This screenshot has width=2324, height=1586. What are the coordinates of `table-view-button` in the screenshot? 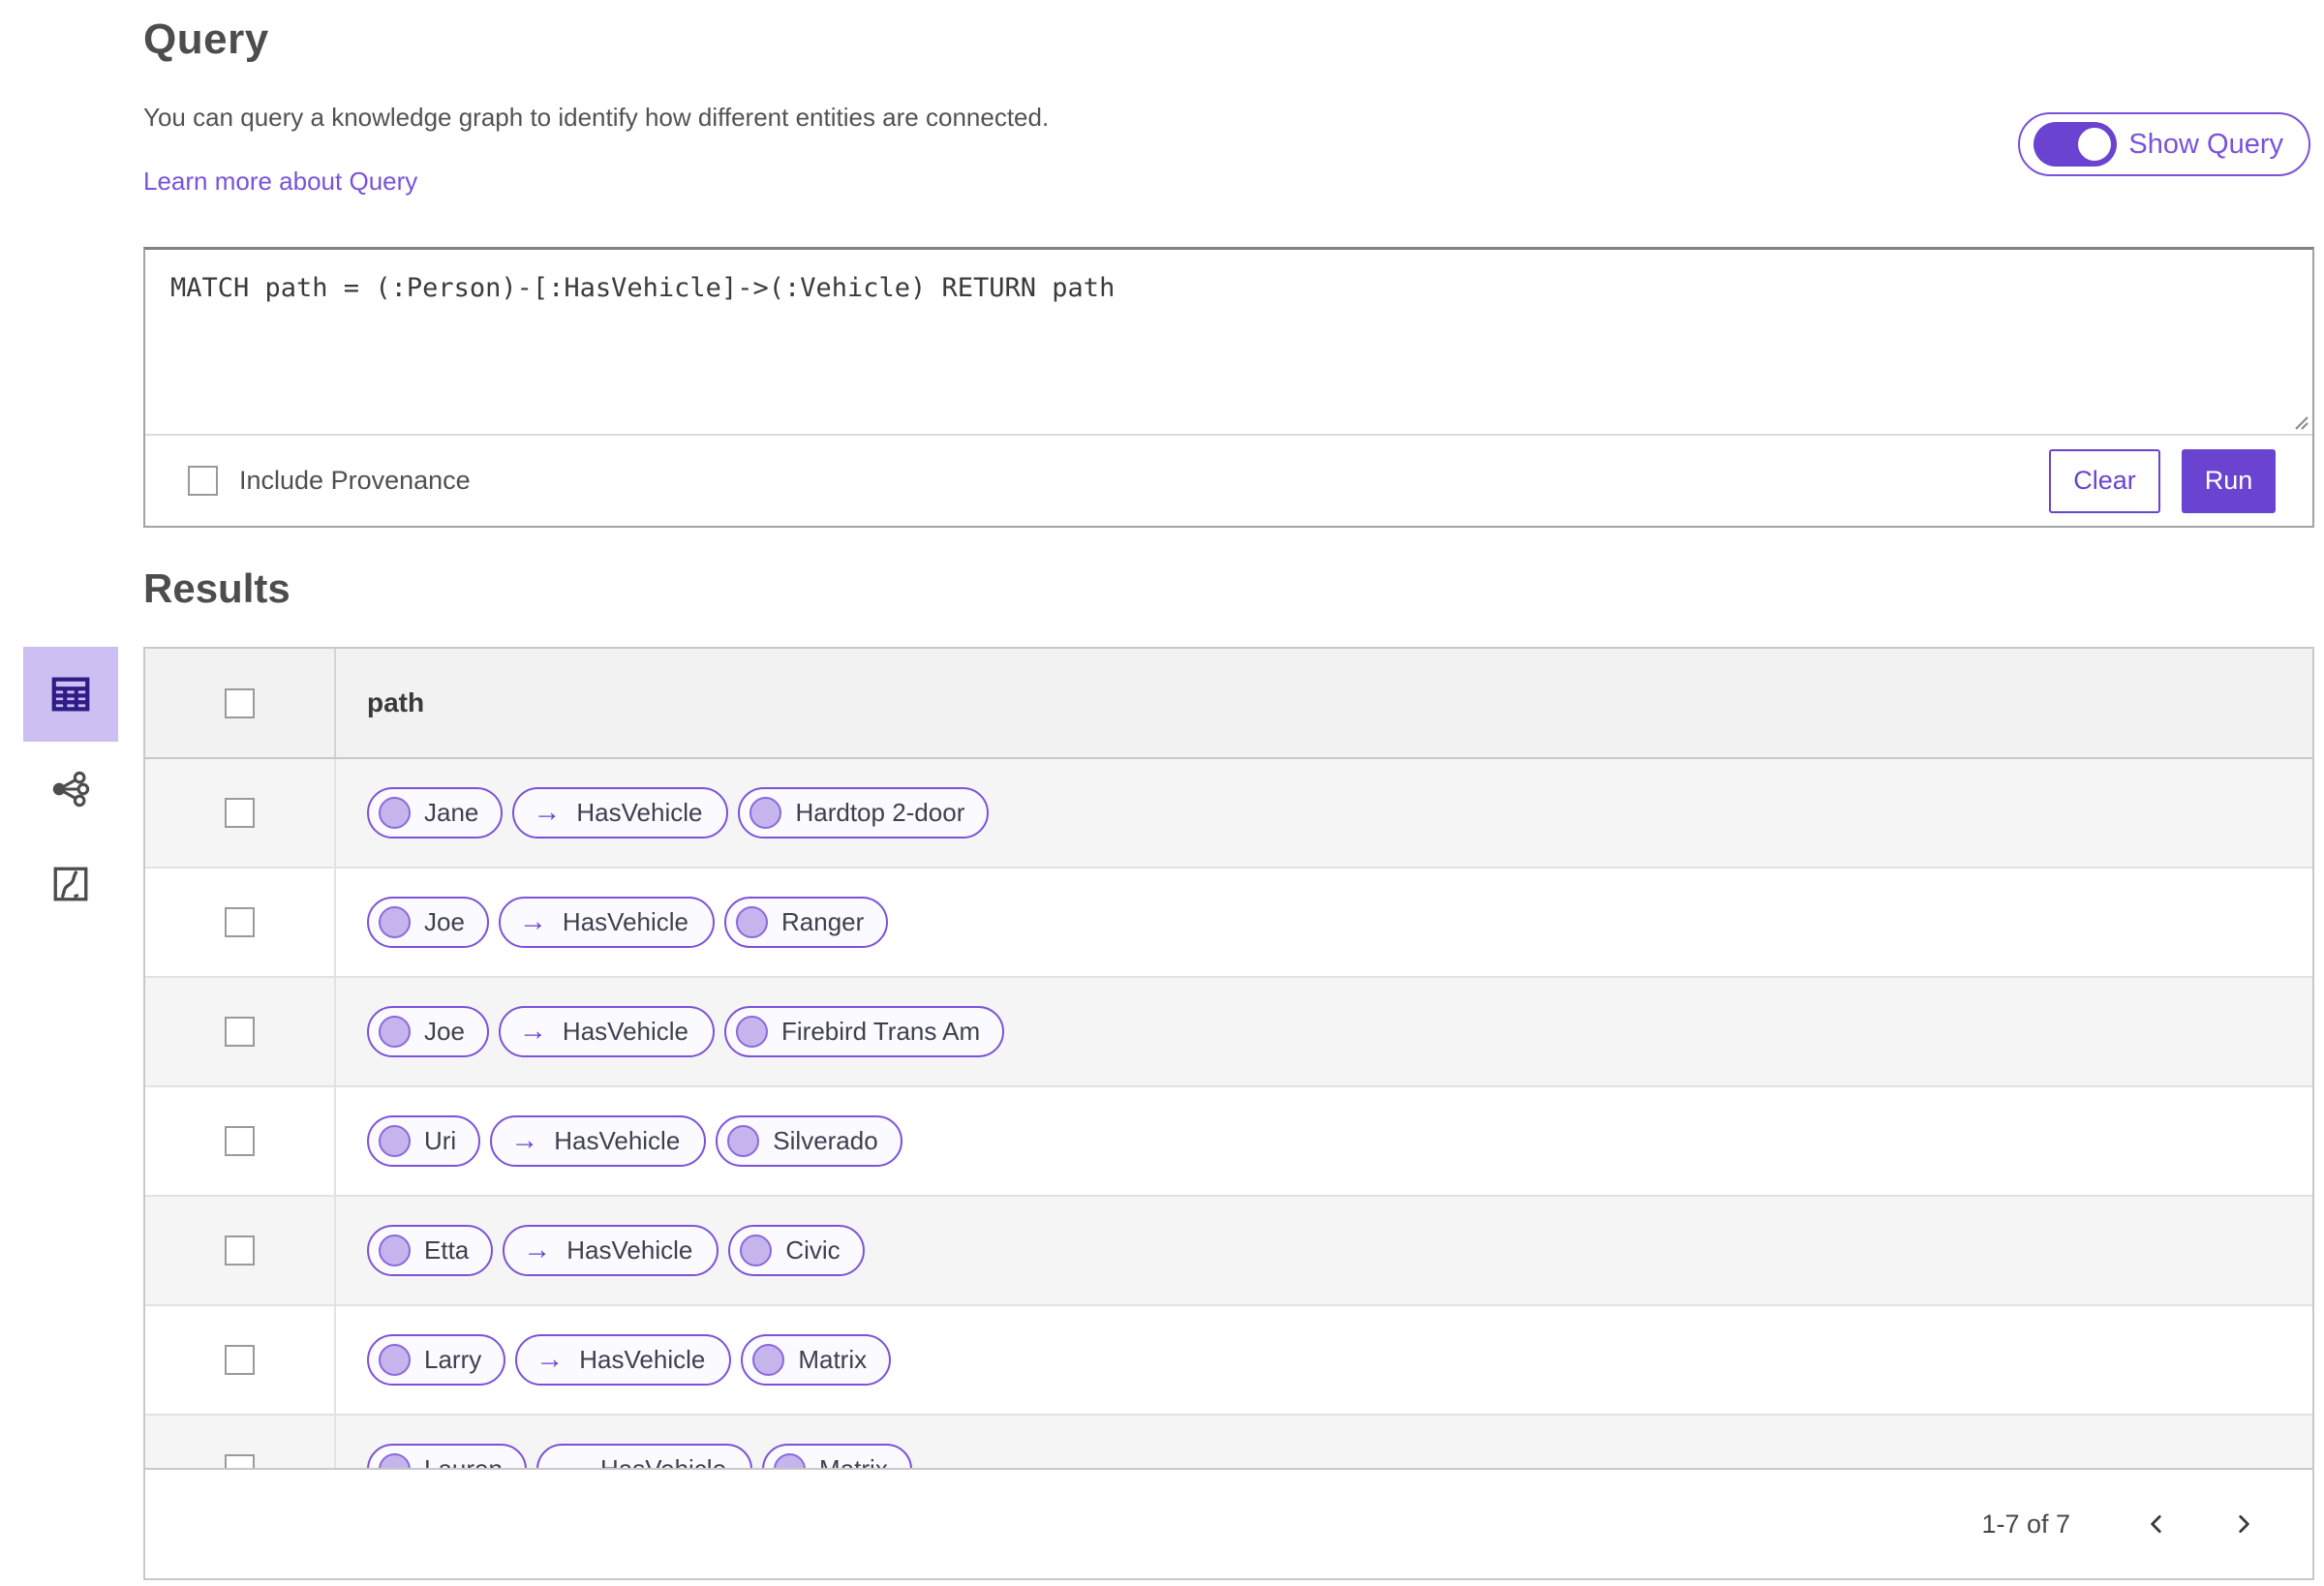 It's located at (70, 694).